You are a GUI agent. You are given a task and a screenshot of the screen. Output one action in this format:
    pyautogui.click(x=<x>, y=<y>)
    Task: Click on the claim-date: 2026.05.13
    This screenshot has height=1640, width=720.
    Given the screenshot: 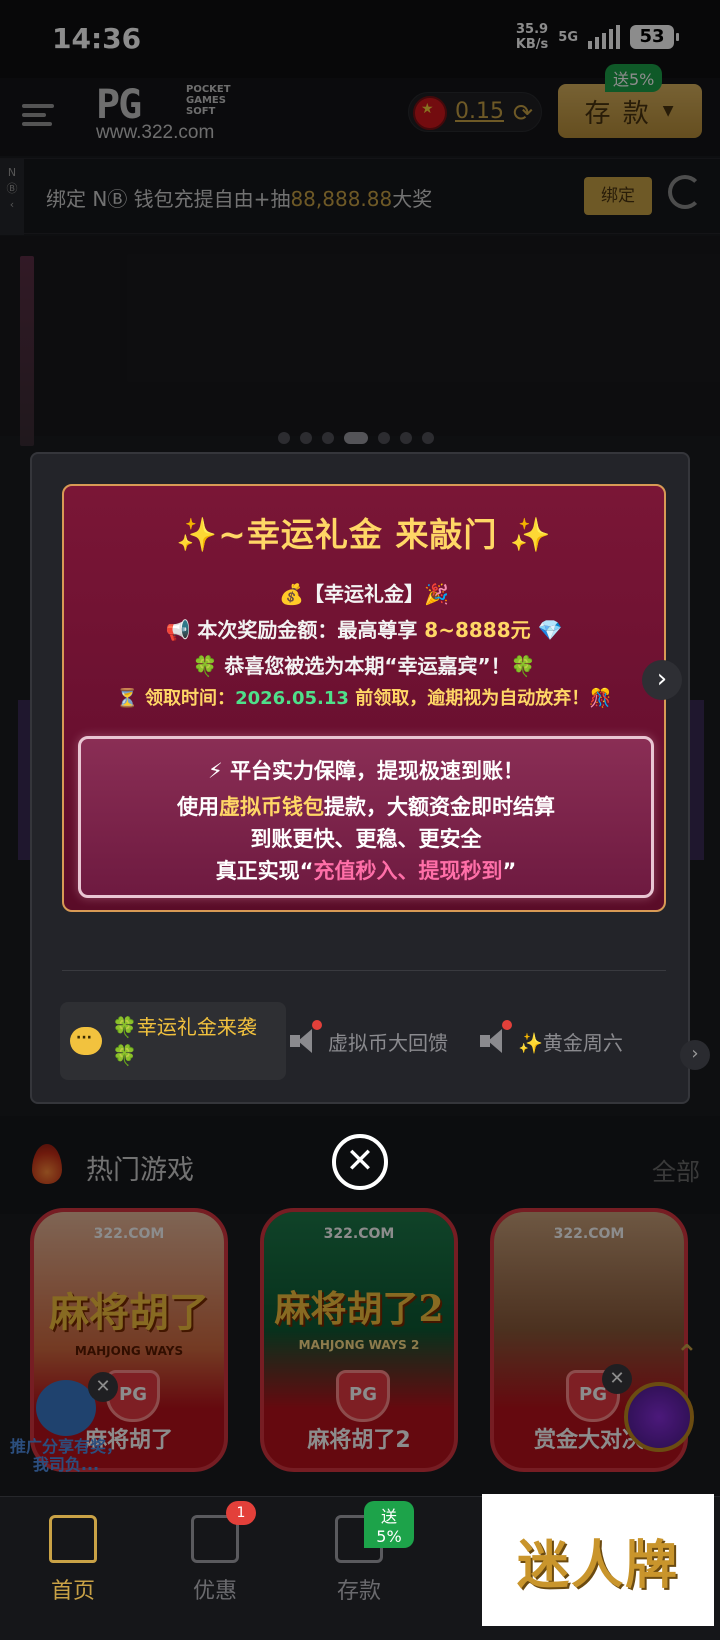 What is the action you would take?
    pyautogui.click(x=292, y=698)
    